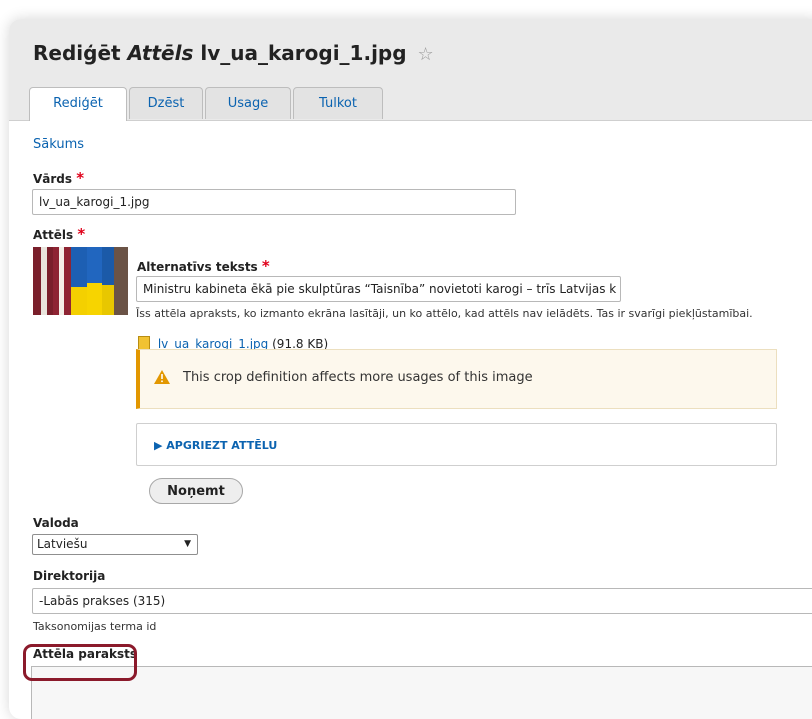  Describe the element at coordinates (426, 54) in the screenshot. I see `star-icon: ☆` at that location.